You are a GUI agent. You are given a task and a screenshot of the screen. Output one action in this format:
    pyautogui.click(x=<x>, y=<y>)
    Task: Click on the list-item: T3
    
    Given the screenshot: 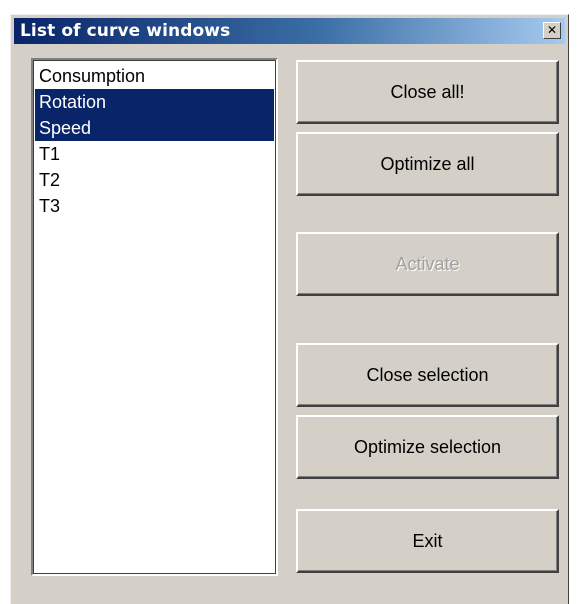 What is the action you would take?
    pyautogui.click(x=154, y=206)
    